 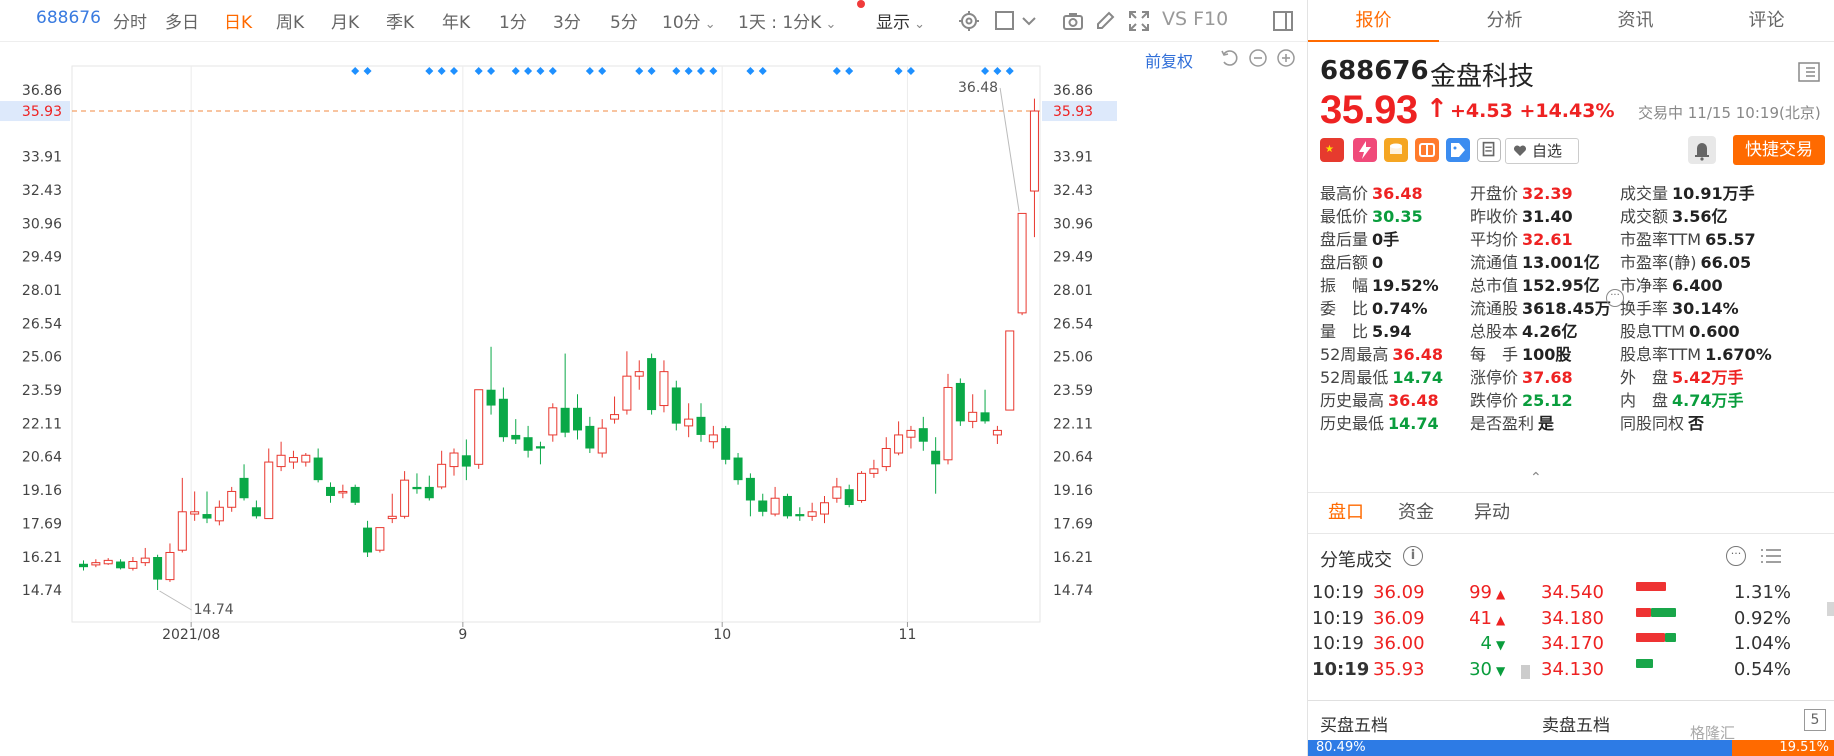 What do you see at coordinates (1663, 612) in the screenshot?
I see `tick-bar-green` at bounding box center [1663, 612].